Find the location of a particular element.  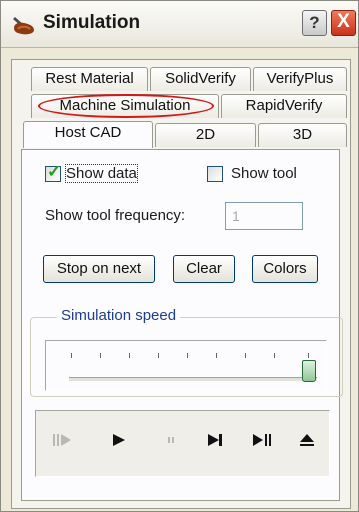

tab-host-cad: Host CAD is located at coordinates (88, 134).